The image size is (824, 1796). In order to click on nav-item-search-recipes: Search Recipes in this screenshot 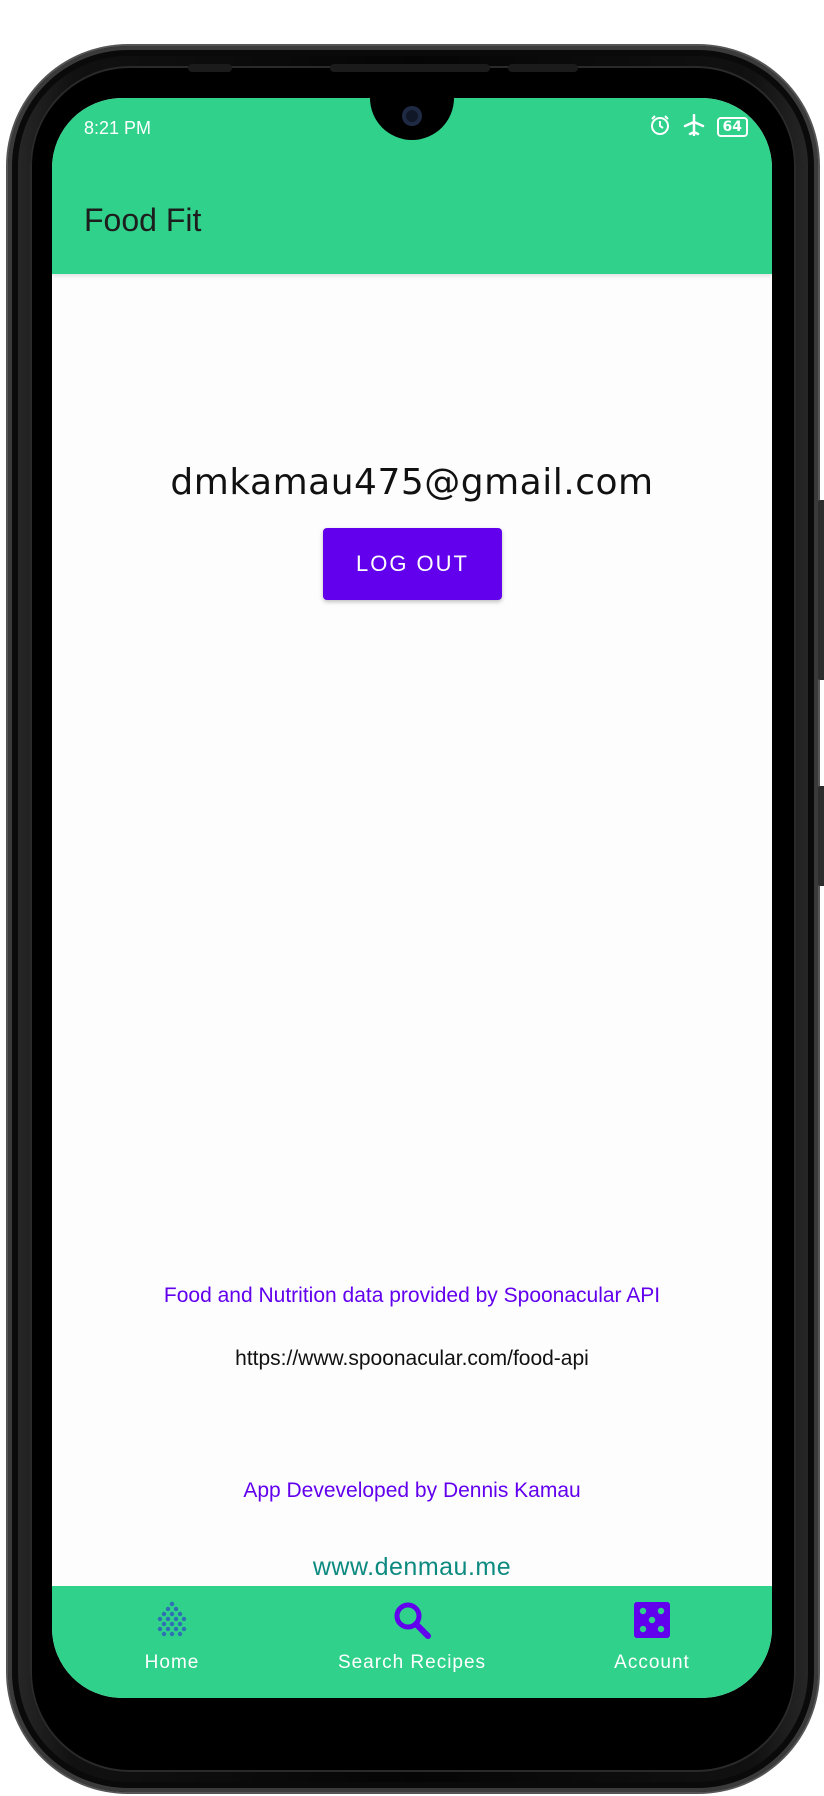, I will do `click(412, 1642)`.